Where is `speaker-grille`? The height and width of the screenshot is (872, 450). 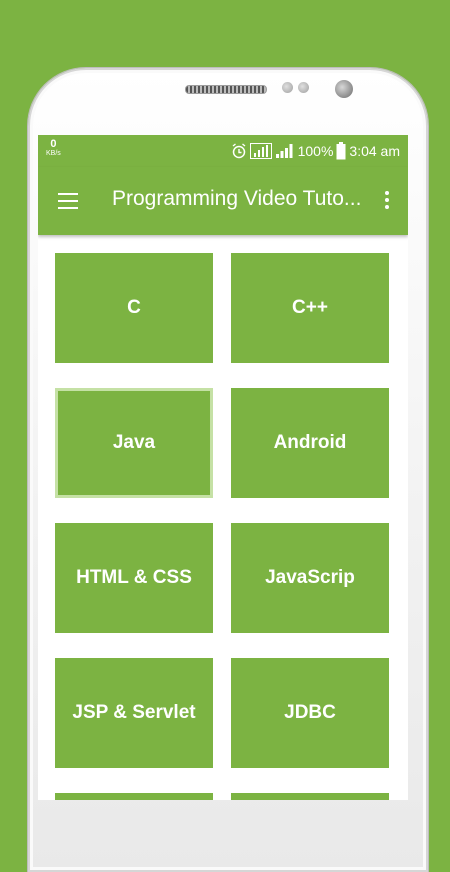
speaker-grille is located at coordinates (226, 89).